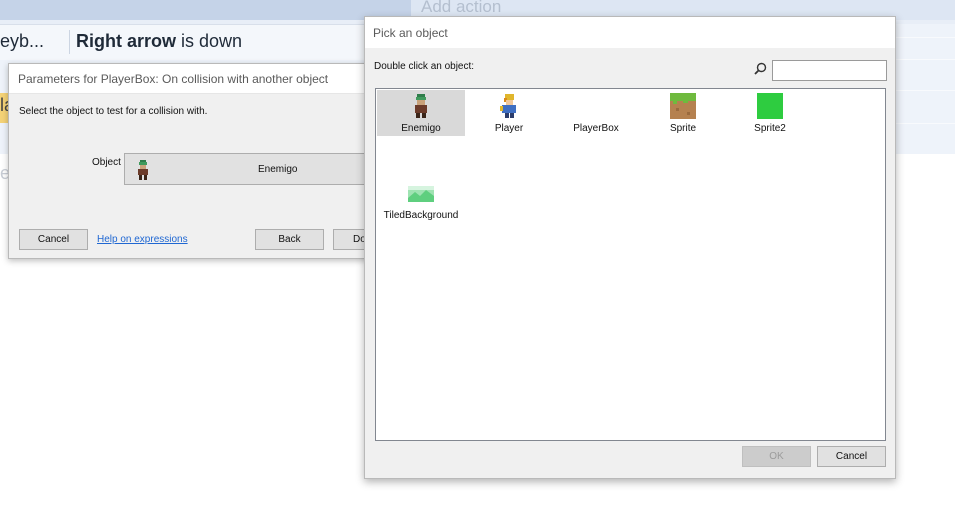 The image size is (955, 514). I want to click on object-item-enemigo: Enemigo, so click(421, 113).